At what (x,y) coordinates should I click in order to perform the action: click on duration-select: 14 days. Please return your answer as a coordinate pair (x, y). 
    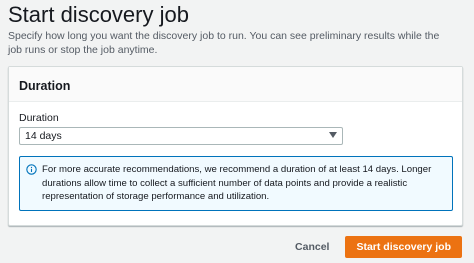
    Looking at the image, I should click on (181, 136).